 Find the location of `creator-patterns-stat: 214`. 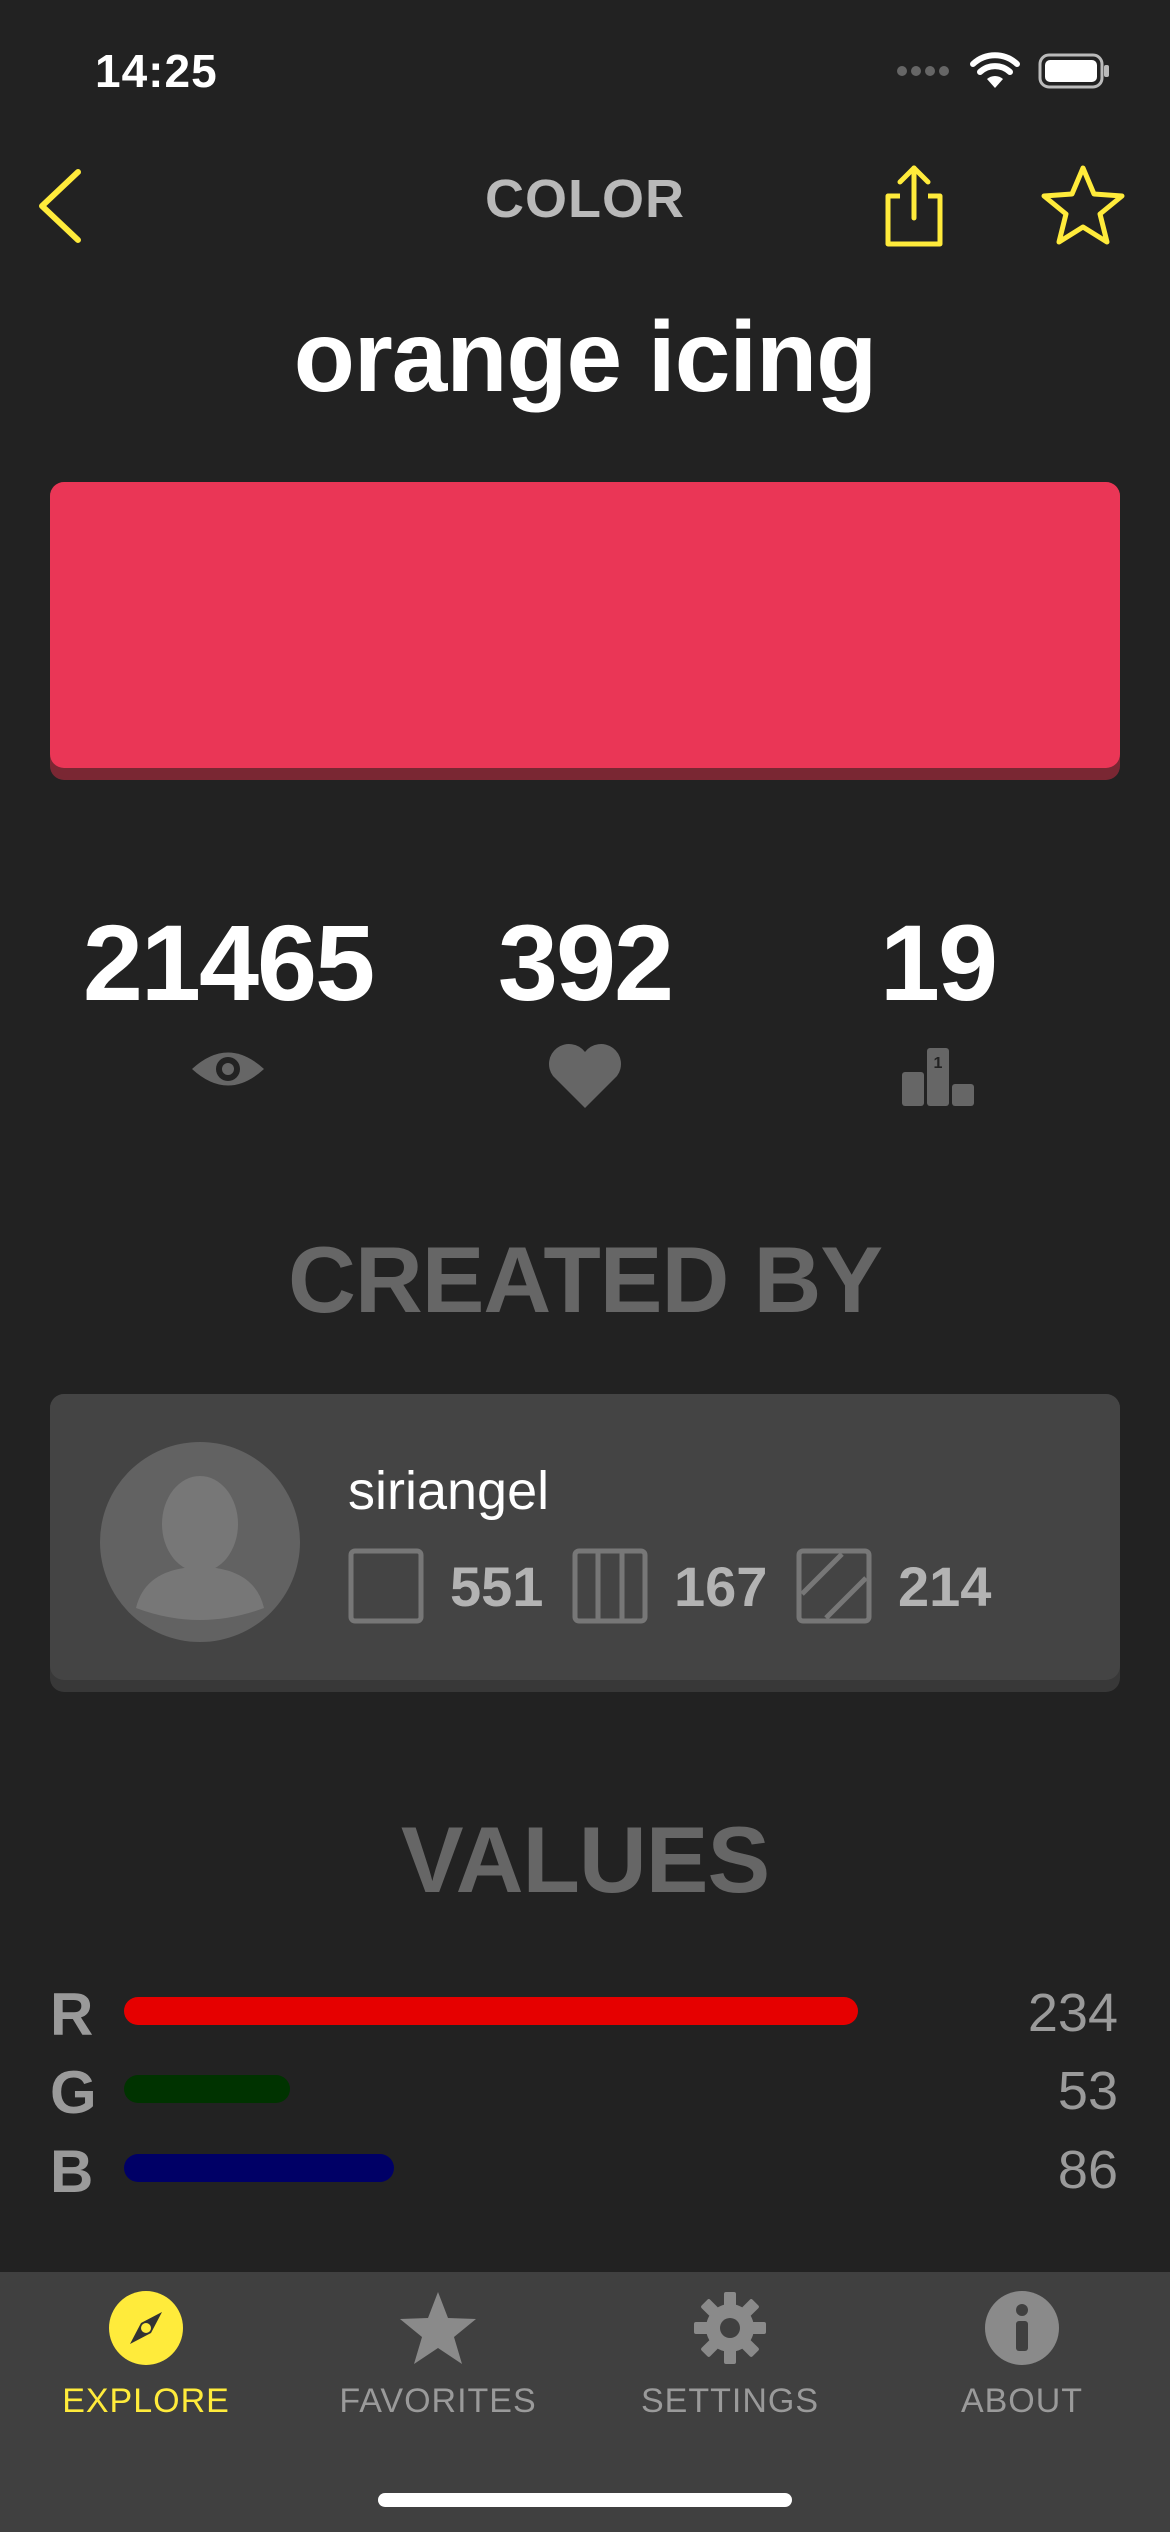

creator-patterns-stat: 214 is located at coordinates (893, 1586).